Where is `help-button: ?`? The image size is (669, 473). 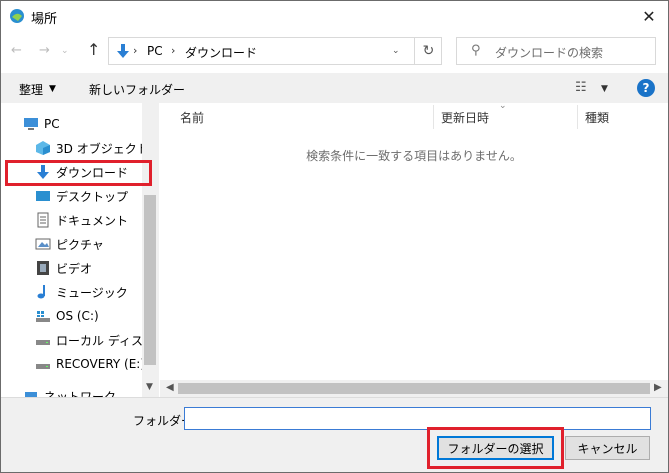
help-button: ? is located at coordinates (646, 88).